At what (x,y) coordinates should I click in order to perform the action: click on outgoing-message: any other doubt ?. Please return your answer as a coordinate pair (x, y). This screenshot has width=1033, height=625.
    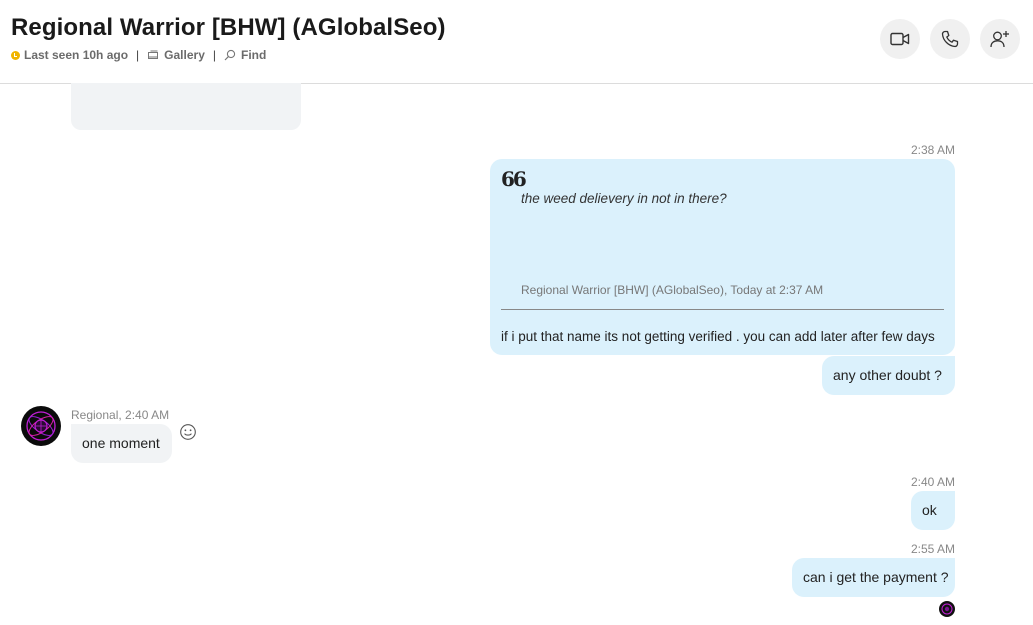
    Looking at the image, I should click on (888, 375).